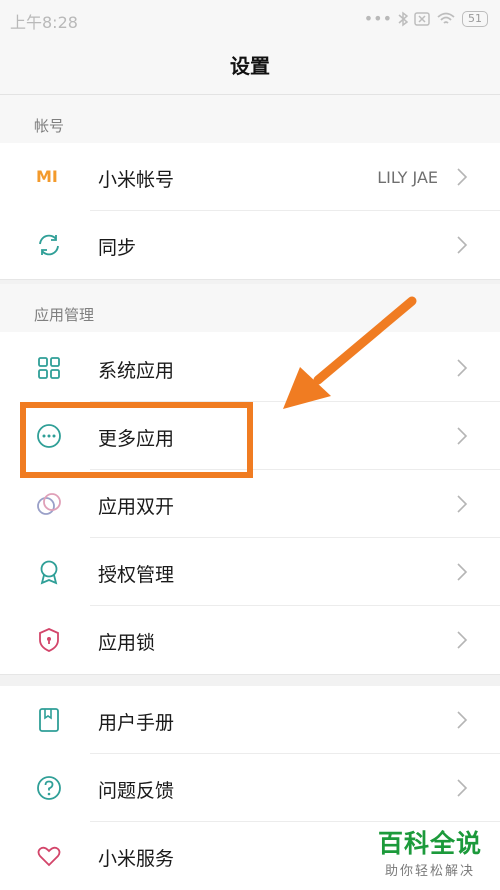  I want to click on watermark-title: 百科全说, so click(429, 843).